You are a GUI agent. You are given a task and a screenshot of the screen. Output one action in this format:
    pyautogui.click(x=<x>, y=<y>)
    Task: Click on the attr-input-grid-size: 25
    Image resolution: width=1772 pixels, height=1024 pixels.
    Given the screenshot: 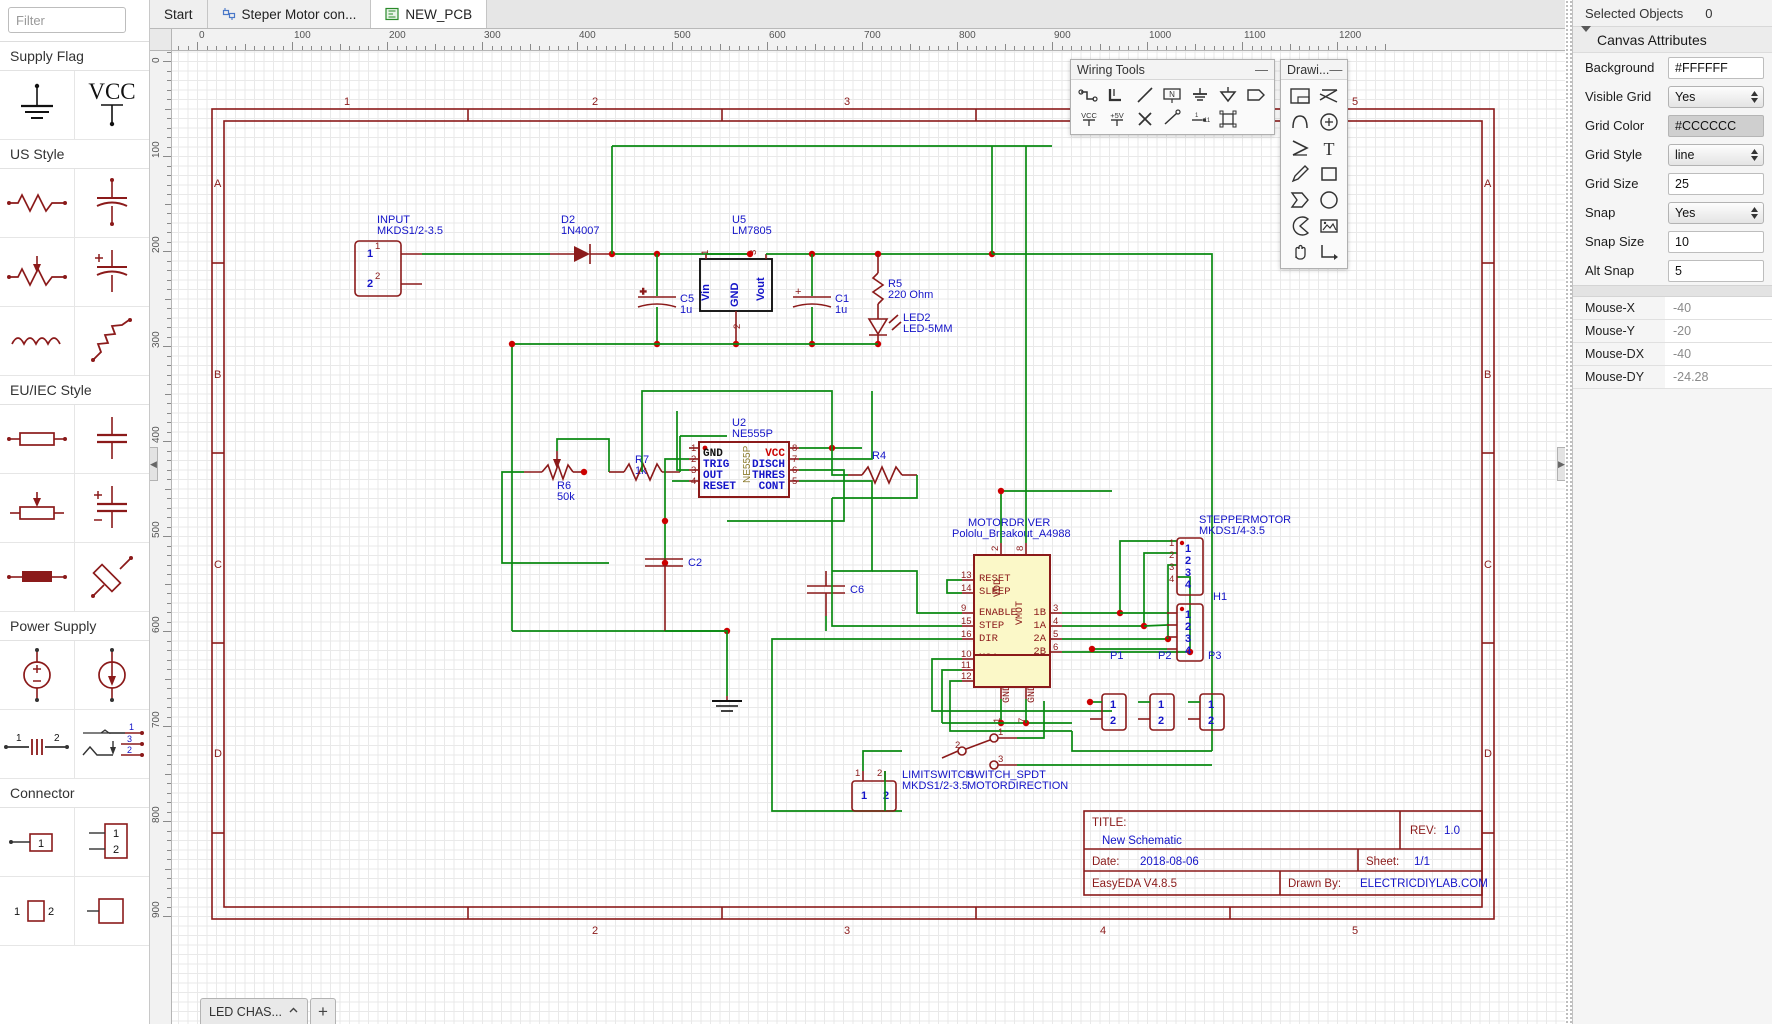 What is the action you would take?
    pyautogui.click(x=1716, y=183)
    